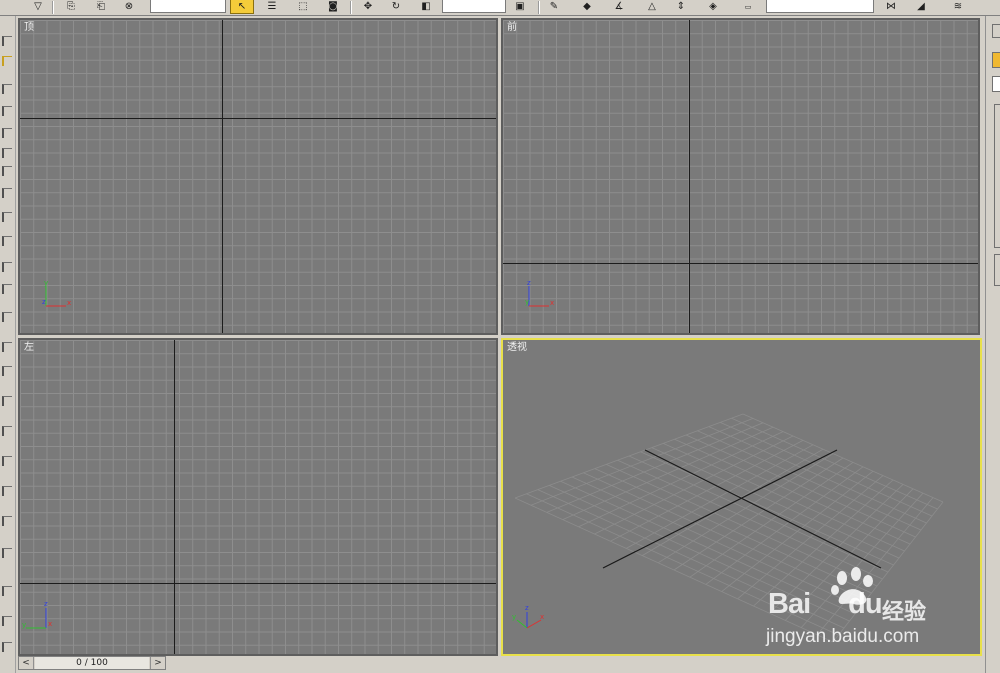 The width and height of the screenshot is (1000, 673). I want to click on filter-dropdown-icon: ▽, so click(38, 7).